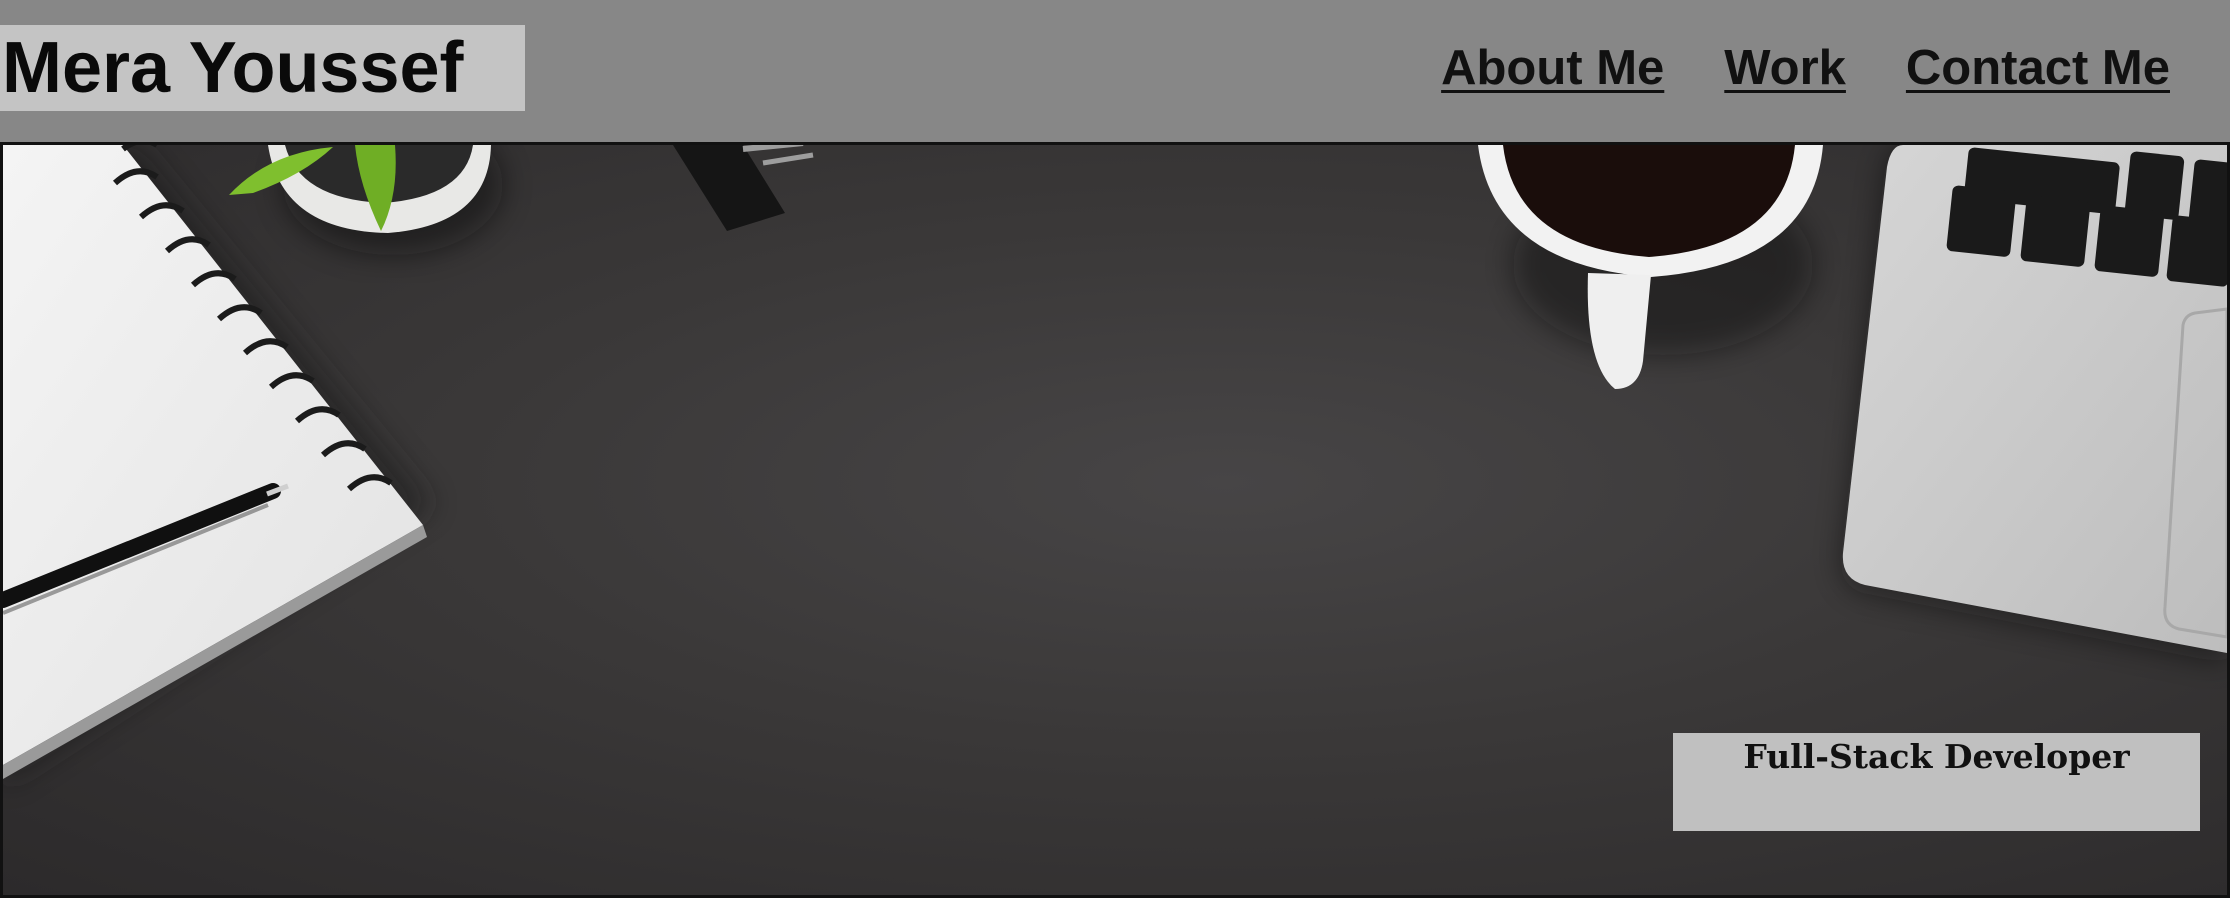 The width and height of the screenshot is (2235, 900). I want to click on nav-link-work: Work, so click(1785, 68).